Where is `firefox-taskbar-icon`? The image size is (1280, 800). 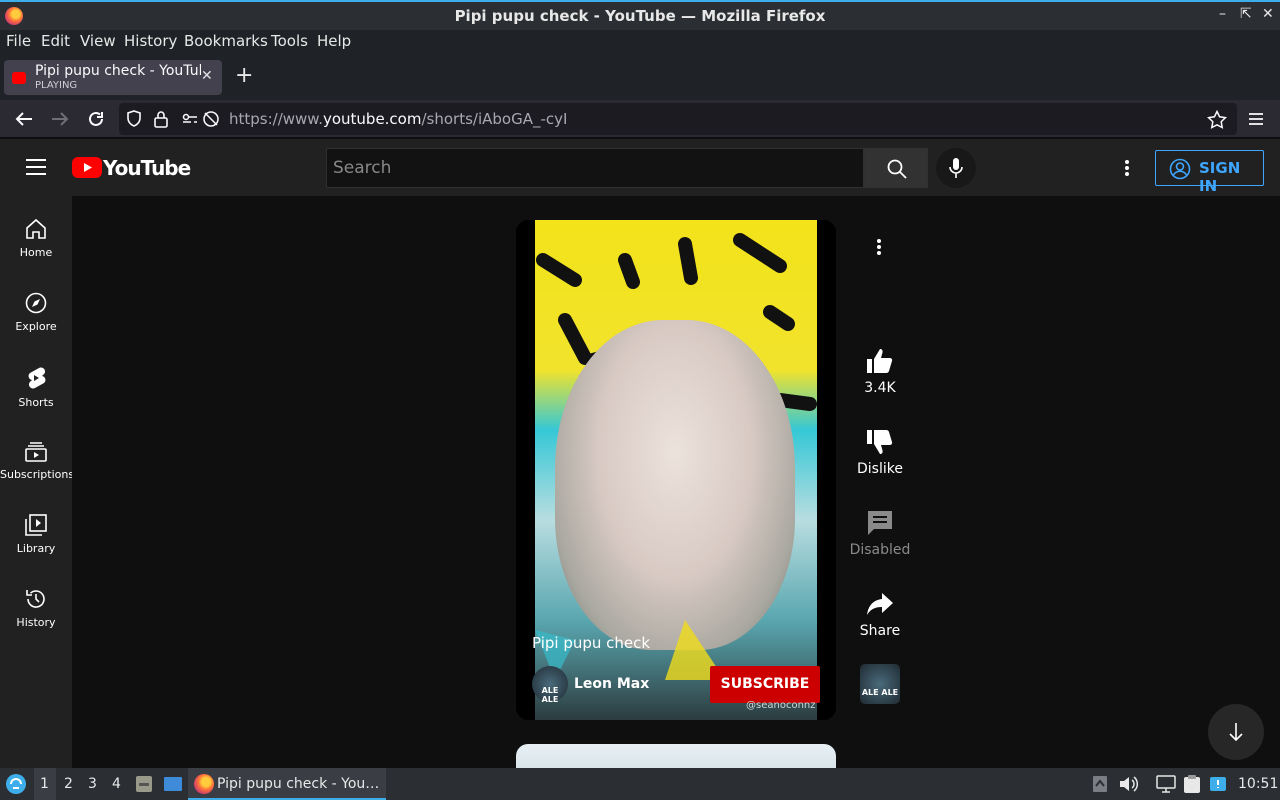
firefox-taskbar-icon is located at coordinates (204, 784).